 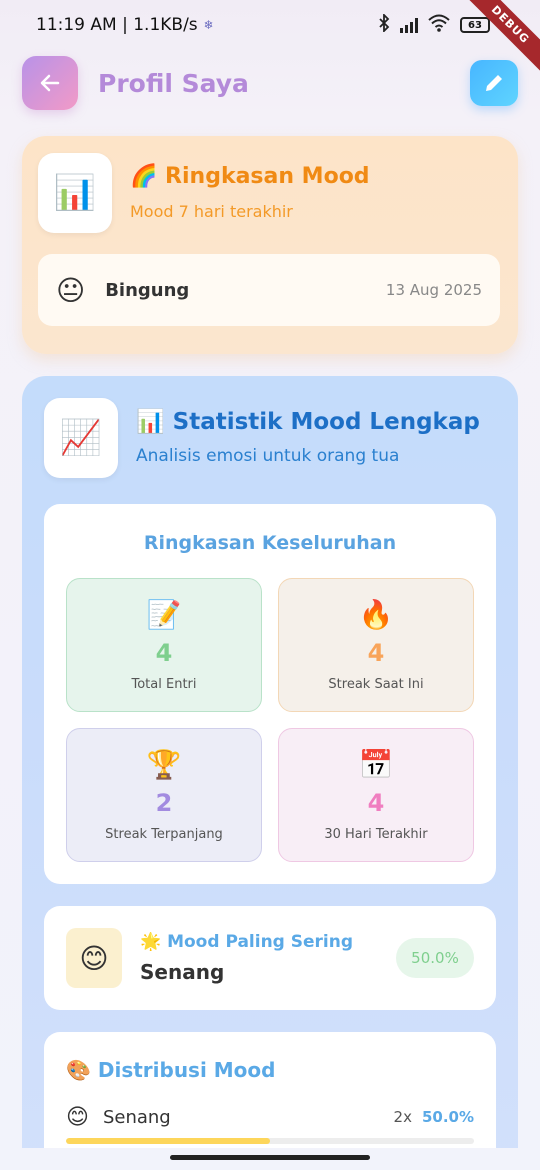 What do you see at coordinates (173, 83) in the screenshot?
I see `page-title: Profil Saya` at bounding box center [173, 83].